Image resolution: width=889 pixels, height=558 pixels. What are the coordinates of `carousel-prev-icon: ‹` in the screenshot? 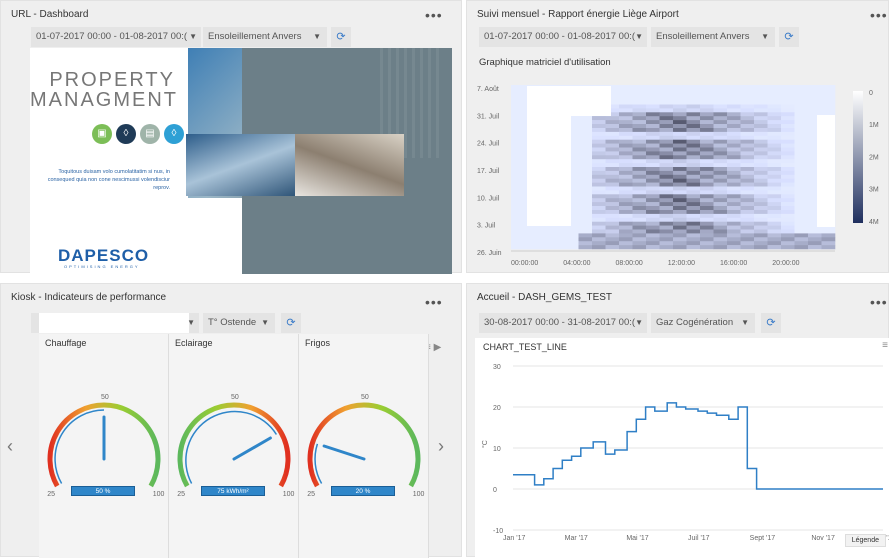 It's located at (10, 446).